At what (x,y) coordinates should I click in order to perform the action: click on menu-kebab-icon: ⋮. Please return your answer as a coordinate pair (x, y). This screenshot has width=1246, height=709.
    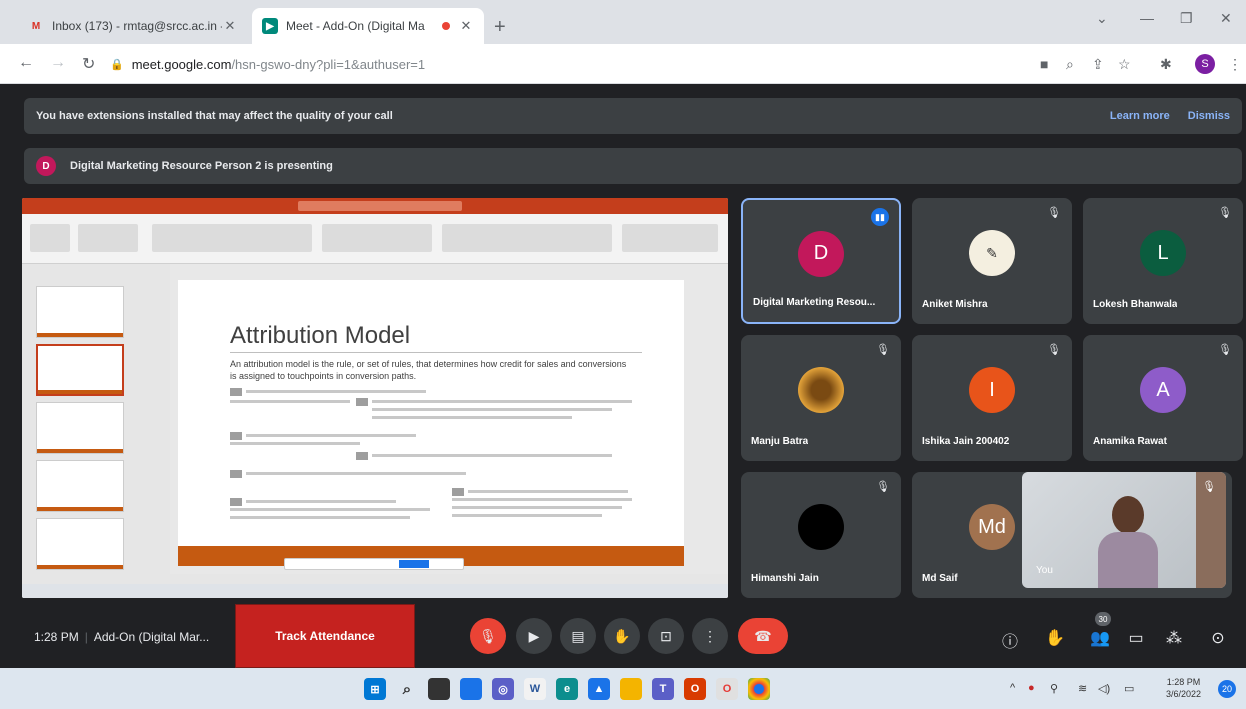
    Looking at the image, I should click on (1235, 64).